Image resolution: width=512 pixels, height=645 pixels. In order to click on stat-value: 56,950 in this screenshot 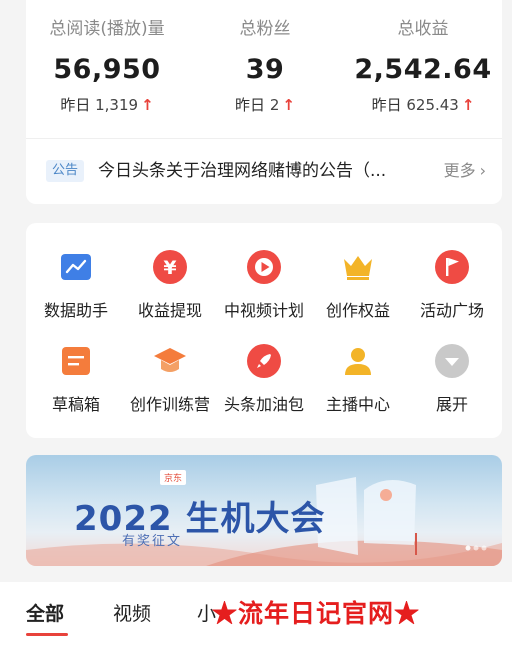, I will do `click(107, 69)`.